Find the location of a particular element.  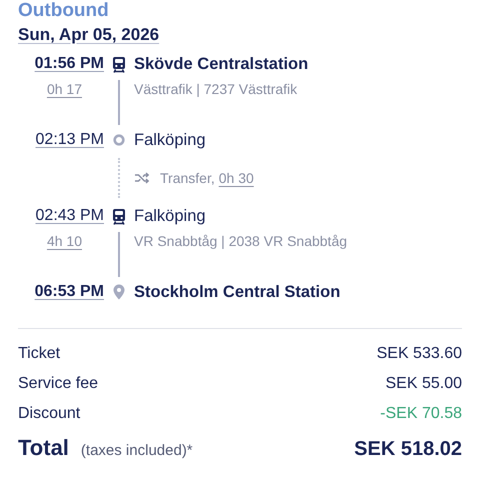

station-name: Stockholm Central Station is located at coordinates (238, 292).